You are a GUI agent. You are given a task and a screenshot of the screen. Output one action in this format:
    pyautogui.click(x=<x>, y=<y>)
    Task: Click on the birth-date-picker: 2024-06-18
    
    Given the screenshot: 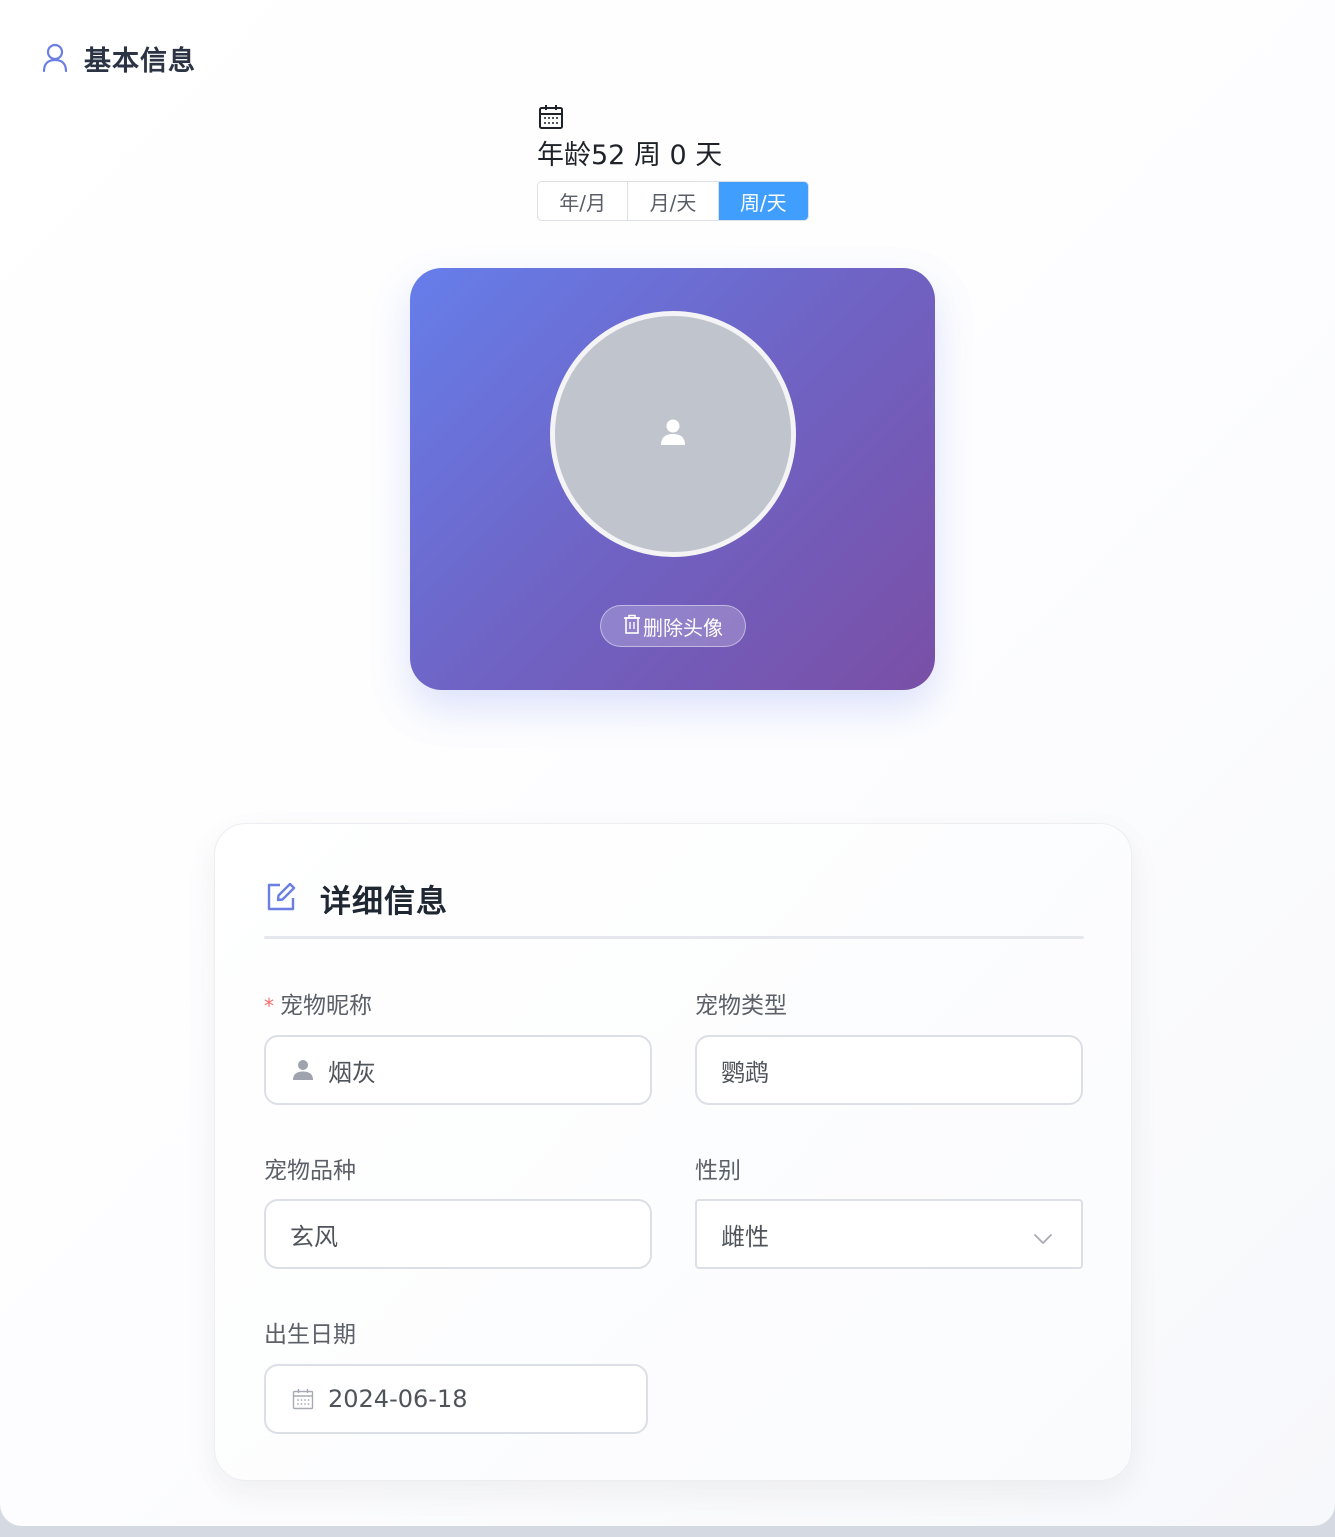 What is the action you would take?
    pyautogui.click(x=456, y=1399)
    